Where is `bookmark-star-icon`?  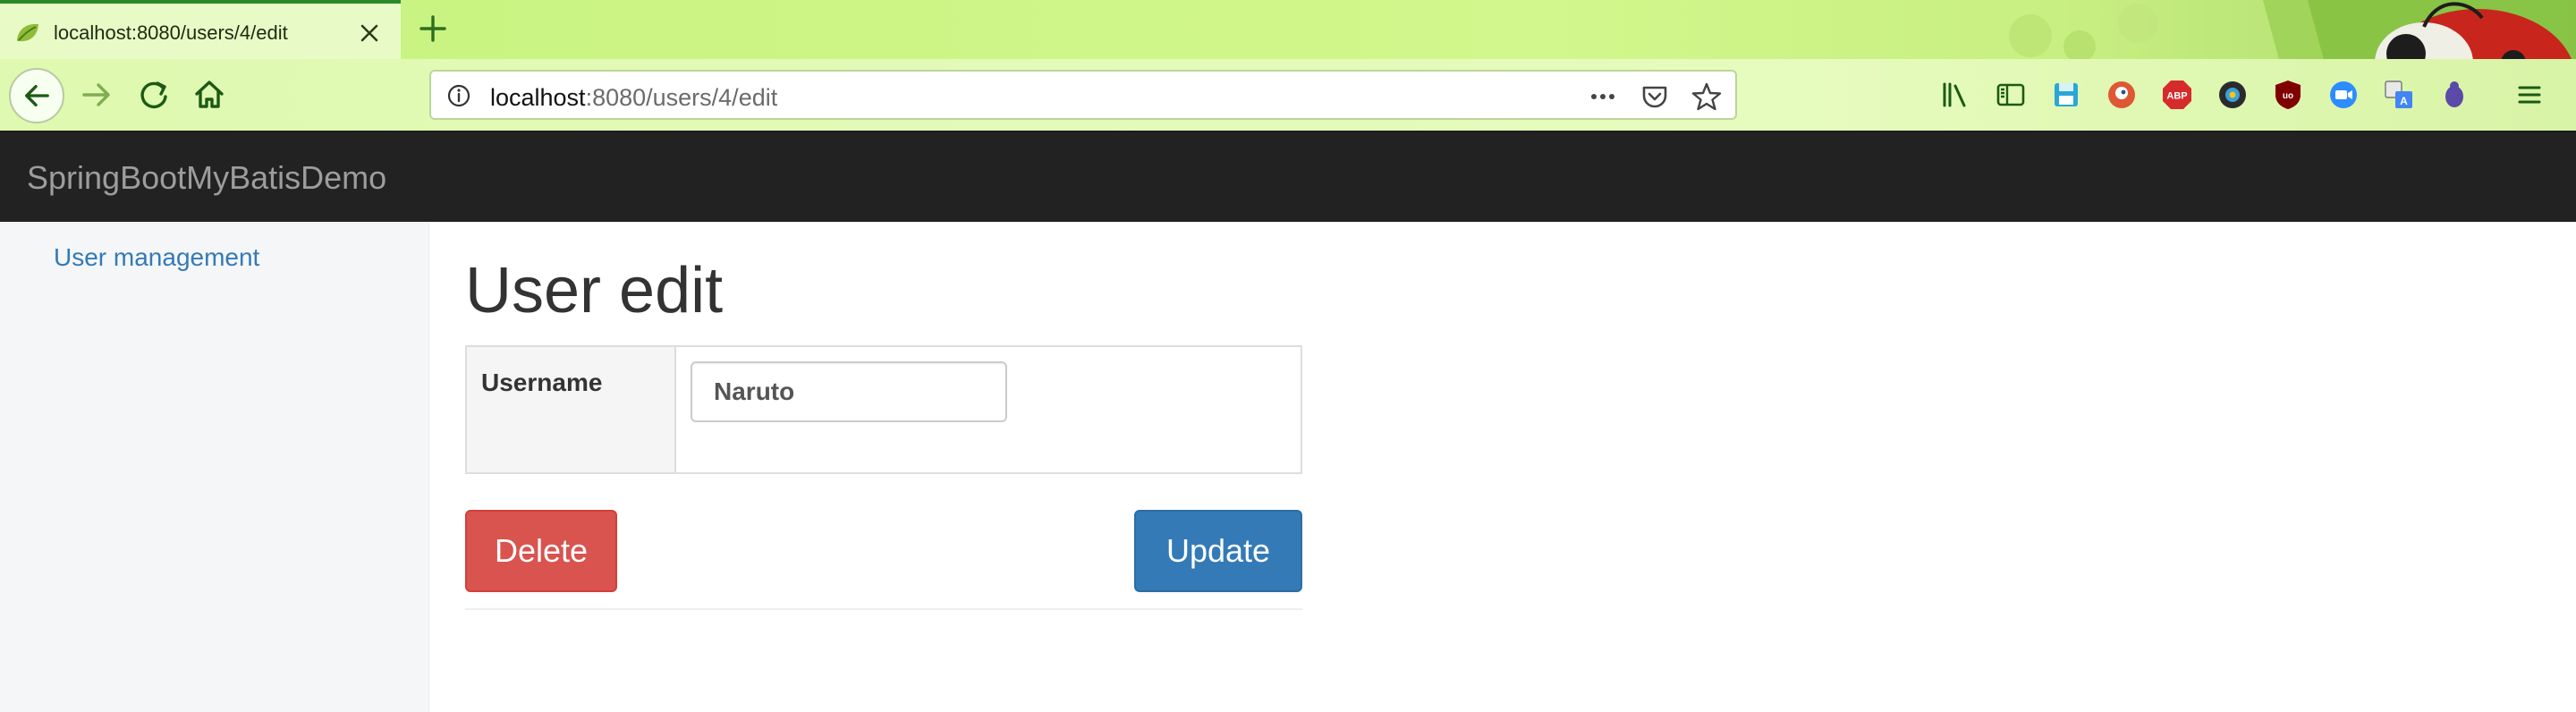 bookmark-star-icon is located at coordinates (1706, 97).